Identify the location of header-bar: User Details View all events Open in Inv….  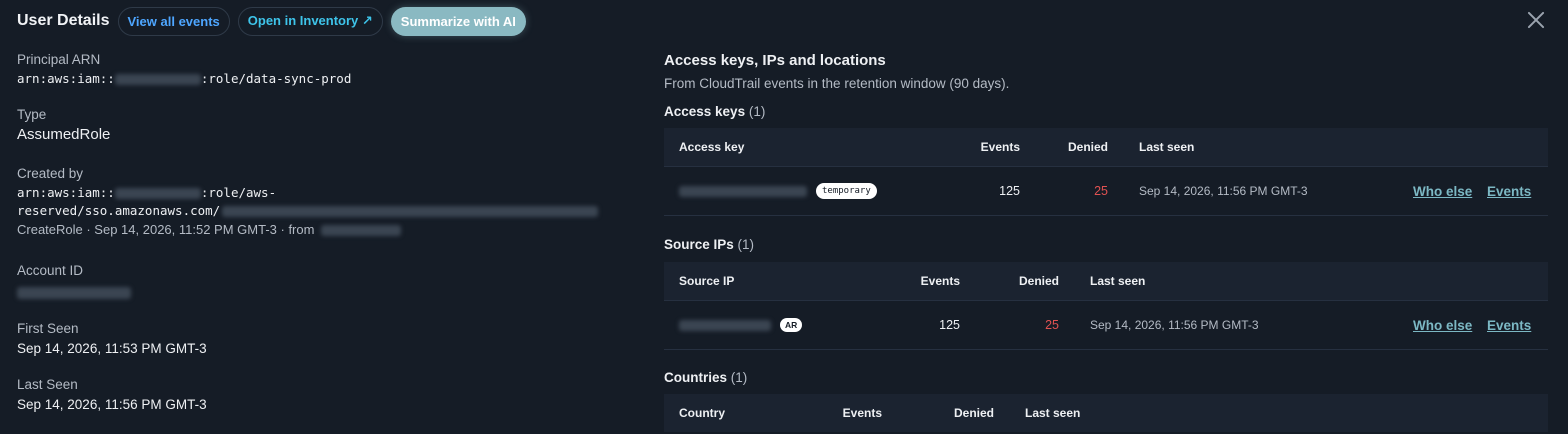
(784, 21).